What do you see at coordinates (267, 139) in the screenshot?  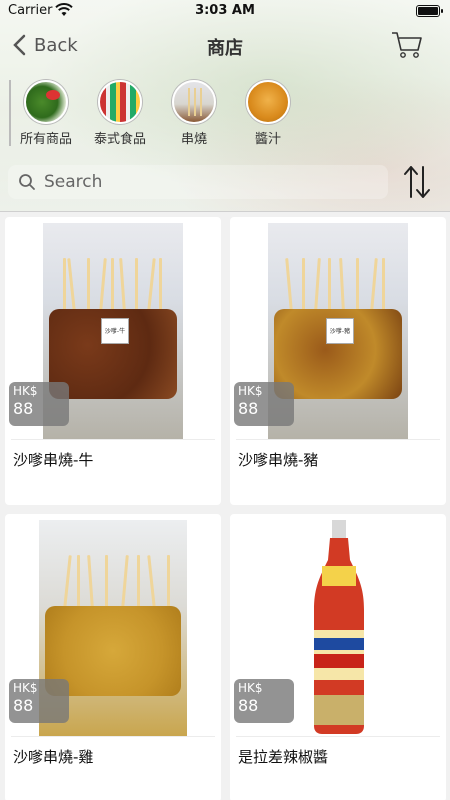 I see `category-label: 醬汁` at bounding box center [267, 139].